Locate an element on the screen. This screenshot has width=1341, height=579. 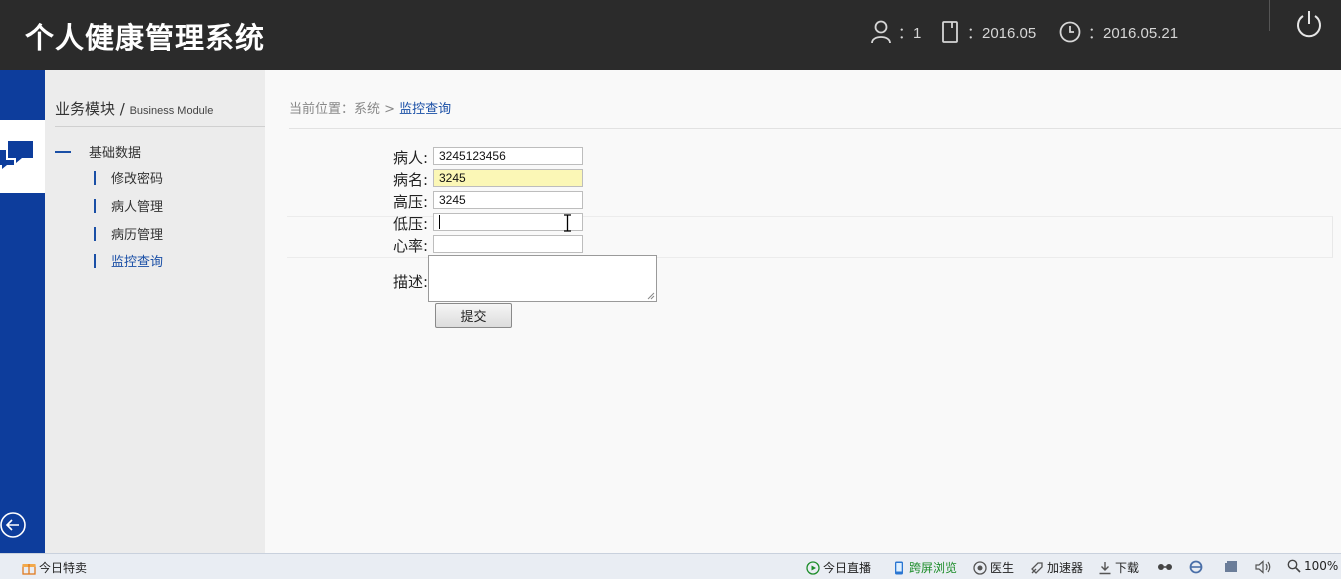
description-label: 描述: is located at coordinates (410, 282).